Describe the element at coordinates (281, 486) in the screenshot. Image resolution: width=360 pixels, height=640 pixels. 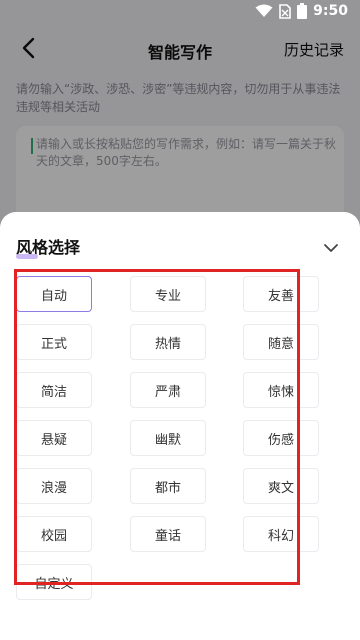
I see `style-option: 爽文` at that location.